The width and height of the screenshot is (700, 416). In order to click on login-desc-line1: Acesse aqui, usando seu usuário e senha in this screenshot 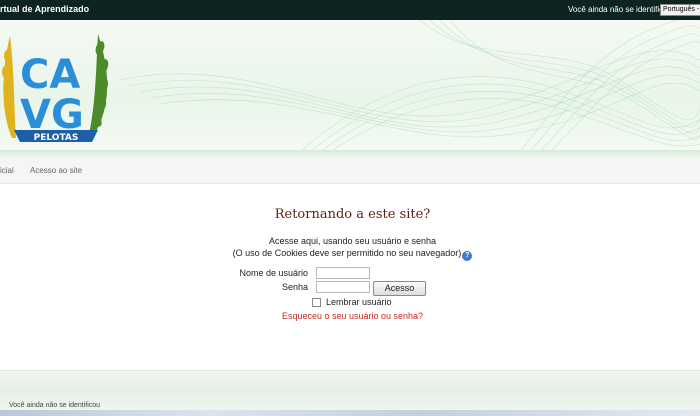, I will do `click(352, 241)`.